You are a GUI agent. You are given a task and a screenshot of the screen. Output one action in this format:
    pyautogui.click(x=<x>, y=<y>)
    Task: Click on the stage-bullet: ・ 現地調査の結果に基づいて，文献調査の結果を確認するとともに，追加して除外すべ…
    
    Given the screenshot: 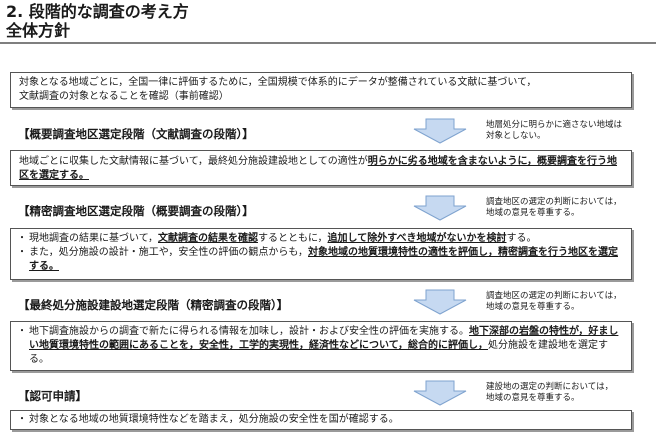 What is the action you would take?
    pyautogui.click(x=321, y=239)
    